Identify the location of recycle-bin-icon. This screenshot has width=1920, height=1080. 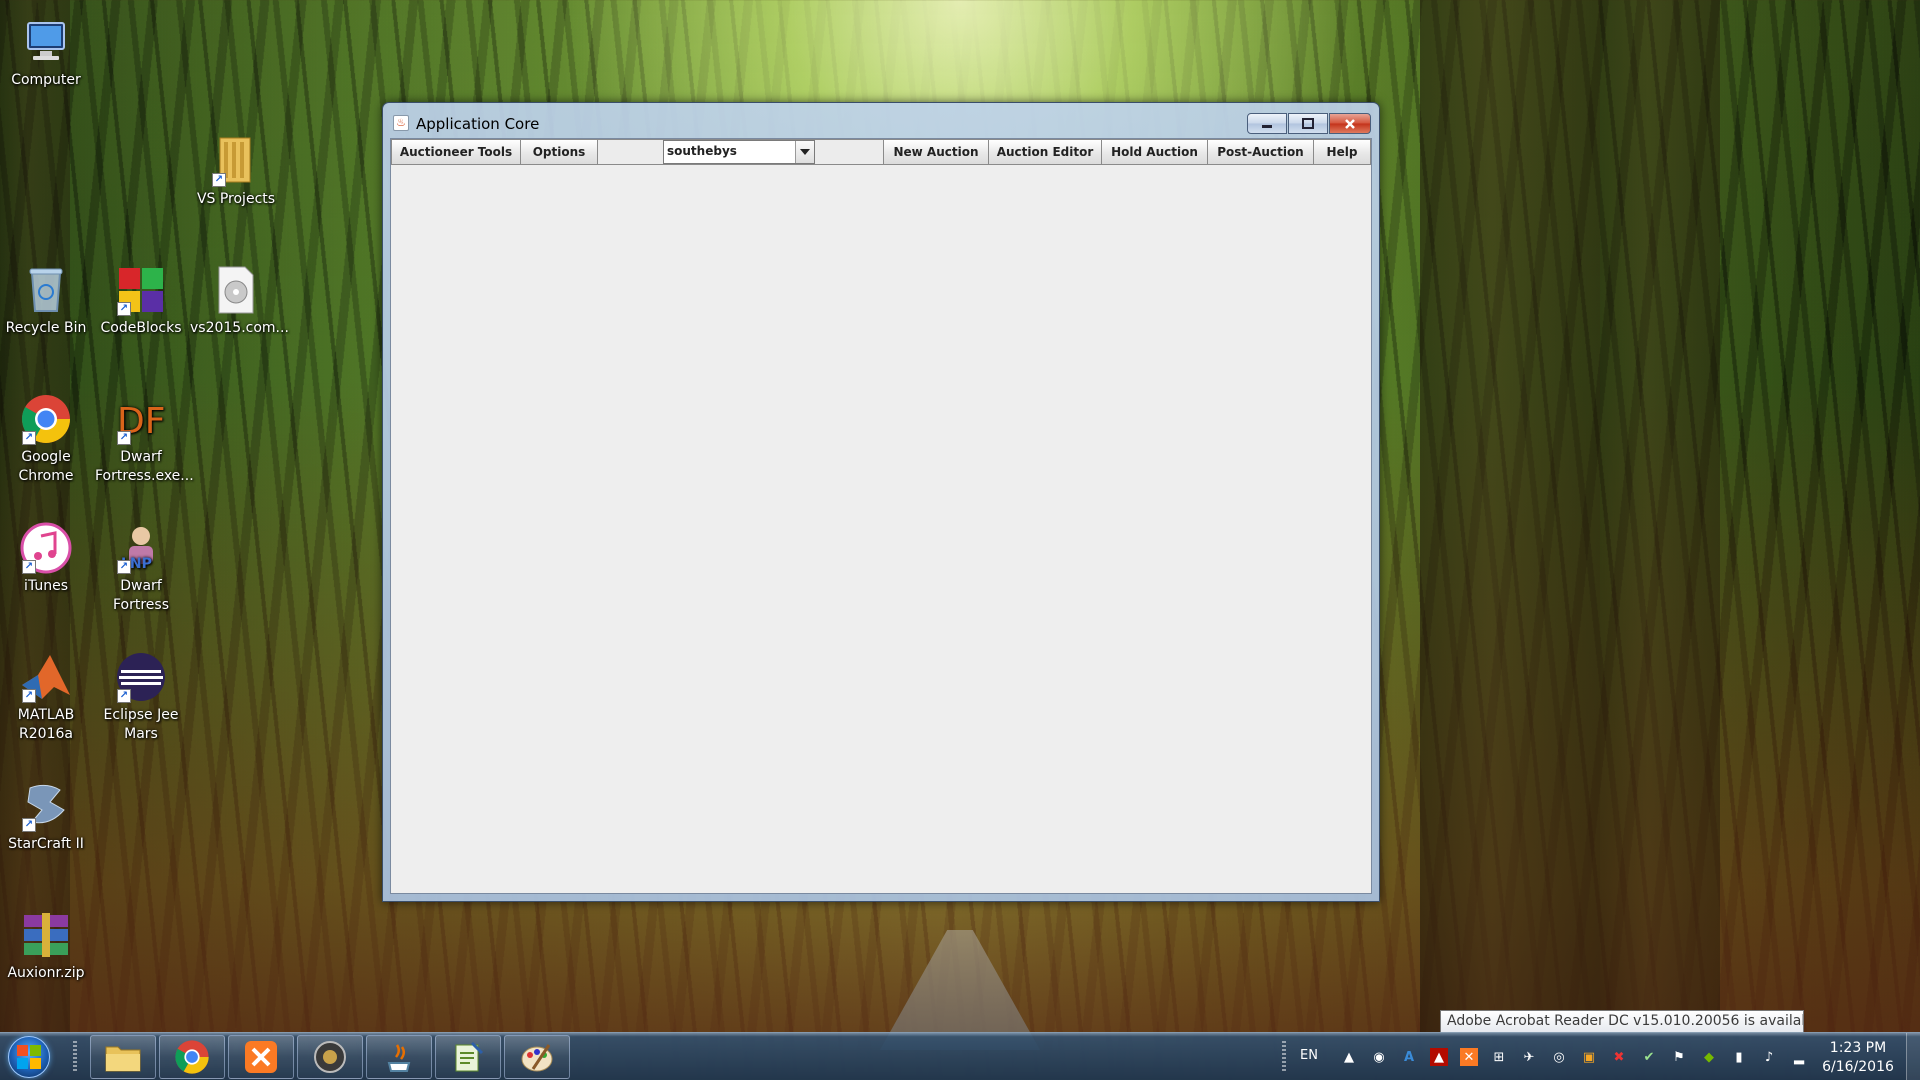
(46, 290).